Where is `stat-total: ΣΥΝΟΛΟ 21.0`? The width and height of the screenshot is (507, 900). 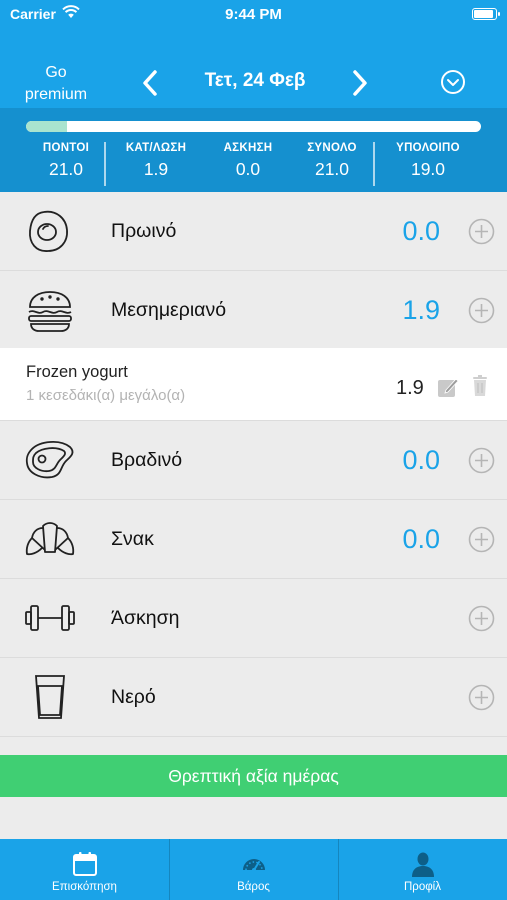
stat-total: ΣΥΝΟΛΟ 21.0 is located at coordinates (332, 161).